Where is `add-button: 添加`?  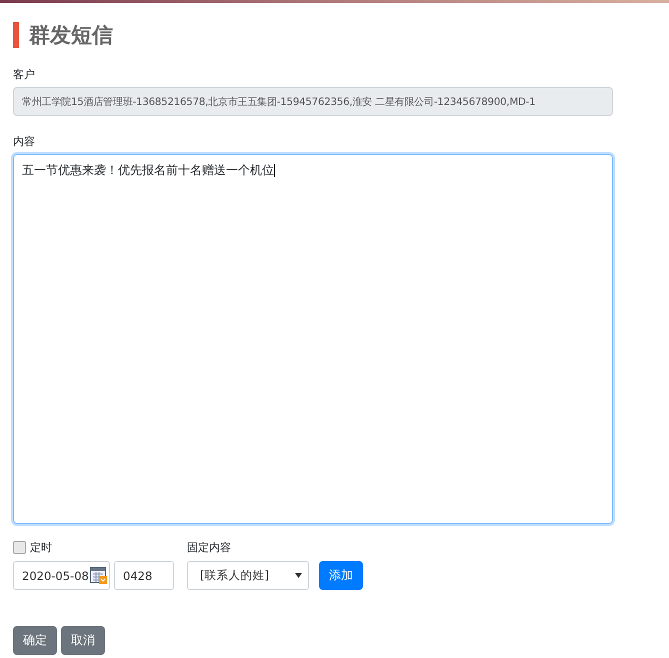 add-button: 添加 is located at coordinates (341, 575).